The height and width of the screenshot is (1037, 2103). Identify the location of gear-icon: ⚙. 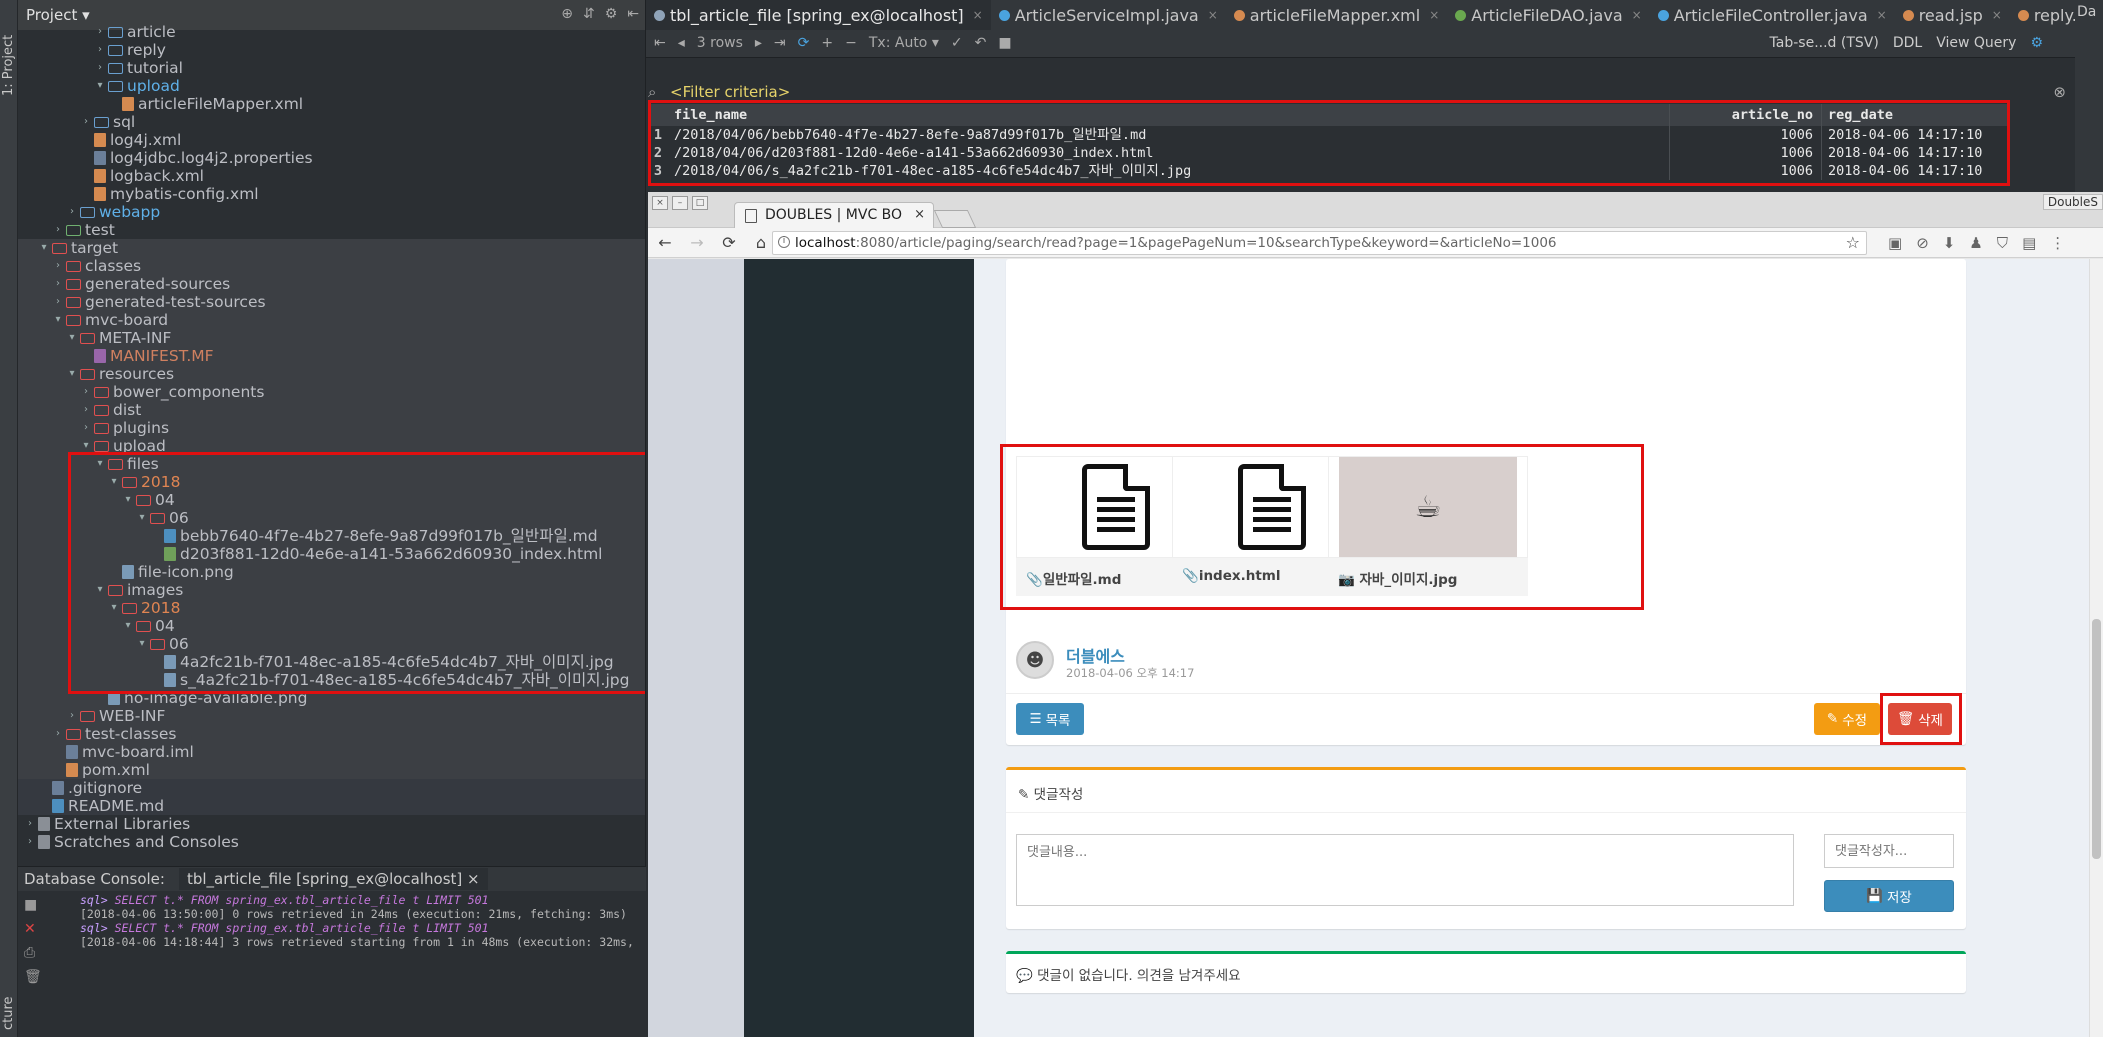
(2036, 43).